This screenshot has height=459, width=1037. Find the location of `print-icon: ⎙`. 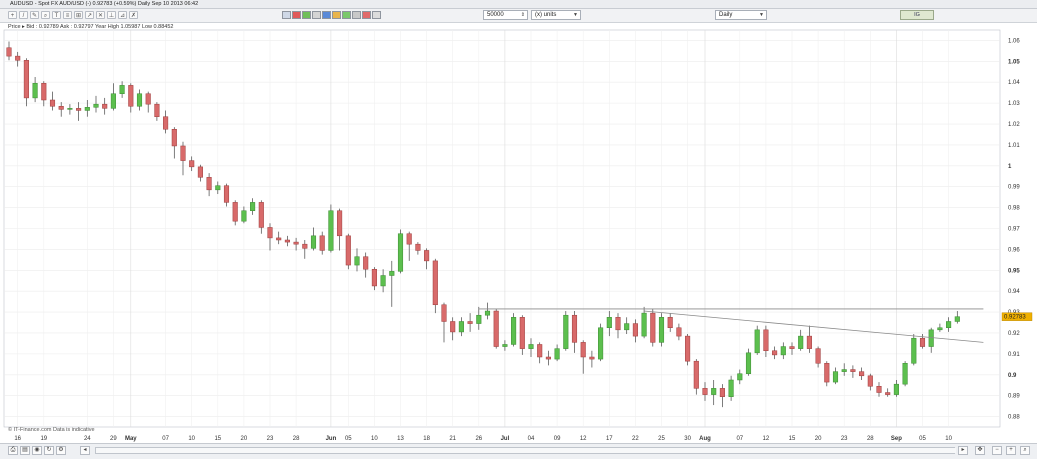

print-icon: ⎙ is located at coordinates (13, 450).